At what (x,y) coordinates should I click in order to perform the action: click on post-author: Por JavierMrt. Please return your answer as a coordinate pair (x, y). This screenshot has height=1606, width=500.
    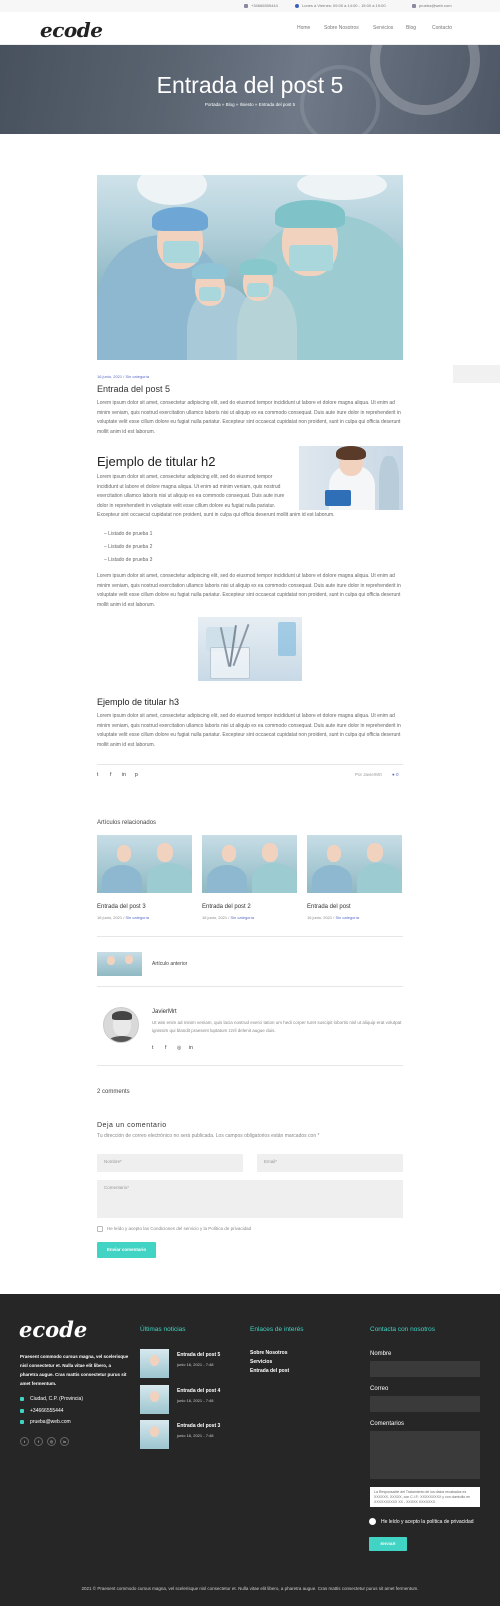
    Looking at the image, I should click on (368, 774).